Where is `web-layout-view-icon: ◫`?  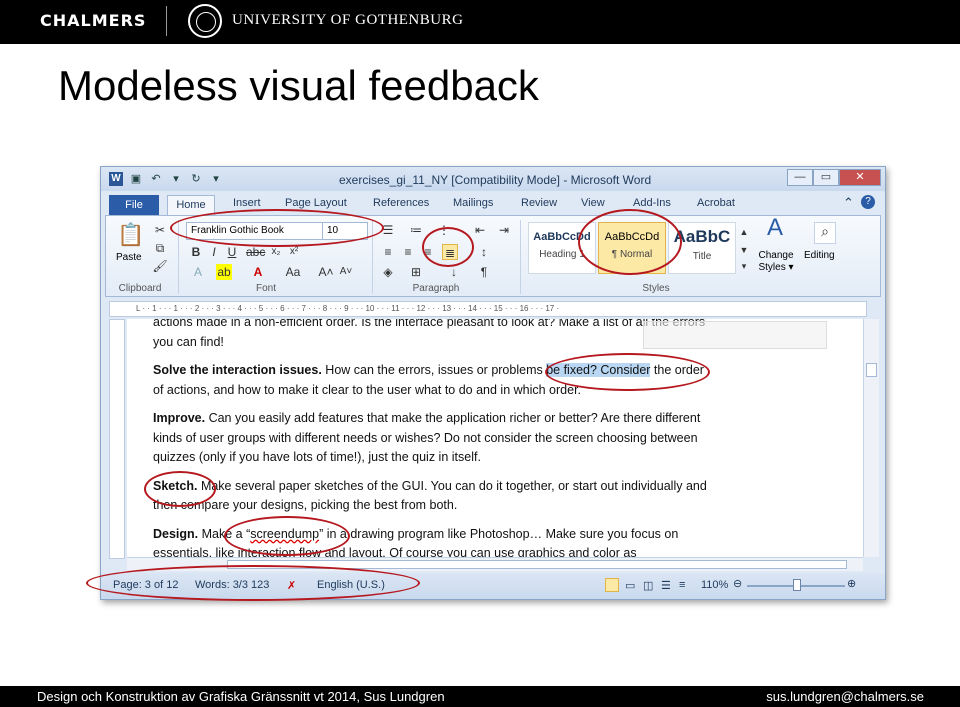 web-layout-view-icon: ◫ is located at coordinates (648, 585).